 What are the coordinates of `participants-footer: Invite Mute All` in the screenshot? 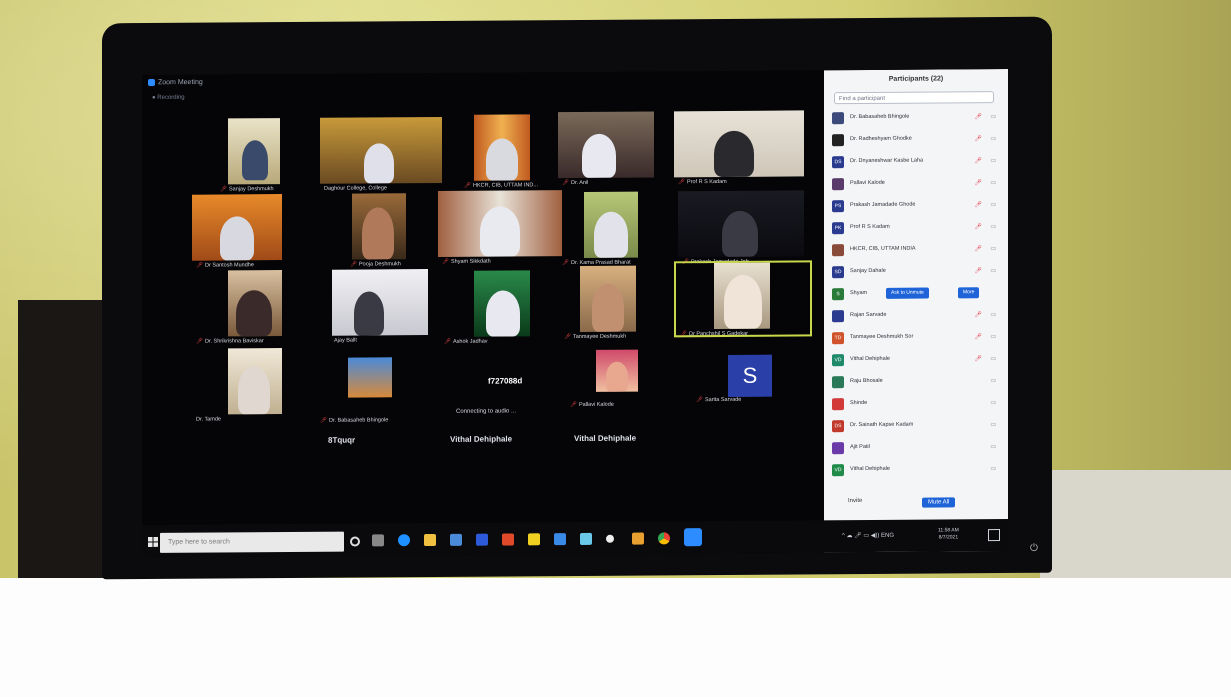 It's located at (916, 504).